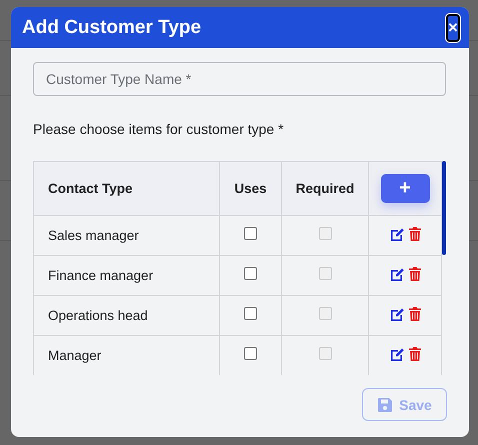 The width and height of the screenshot is (478, 445). Describe the element at coordinates (112, 27) in the screenshot. I see `dialog-title: Add Customer Type` at that location.